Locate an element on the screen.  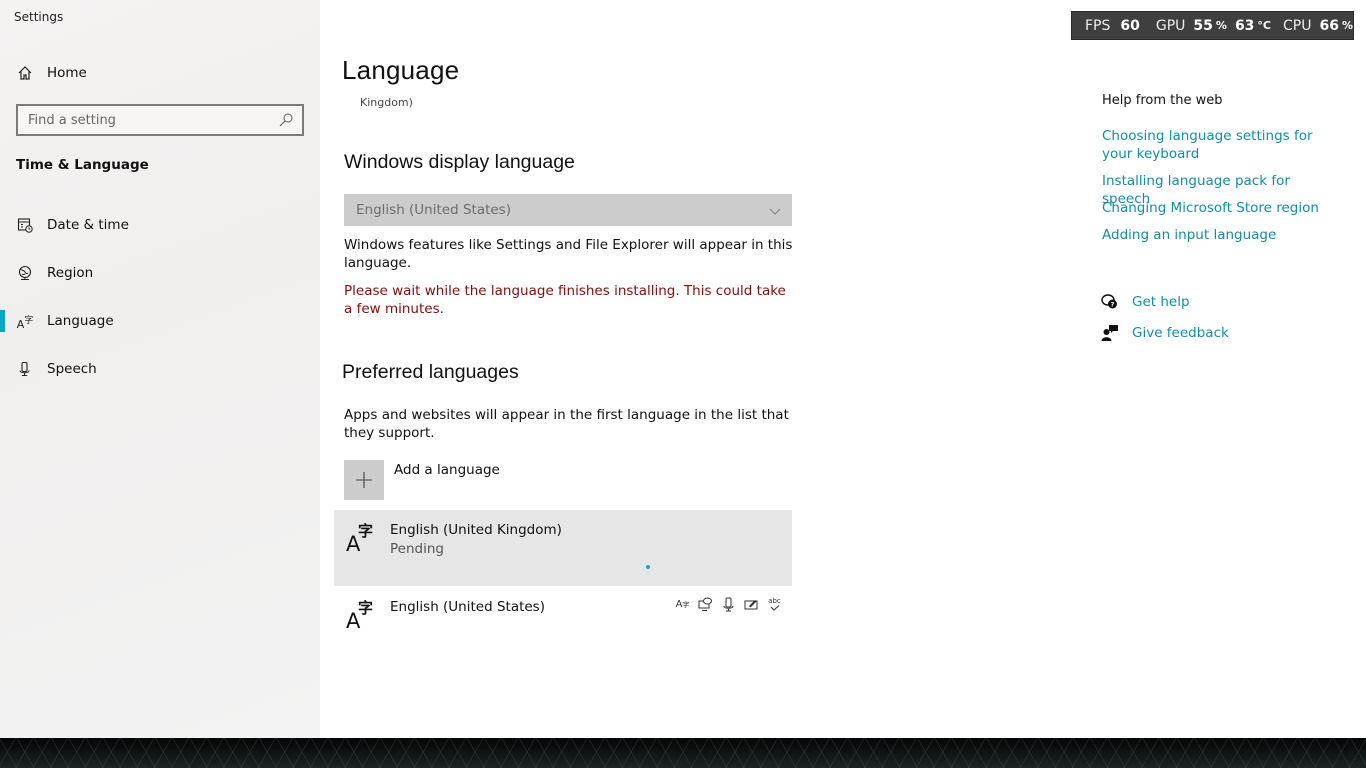
get-help-link: ? Get help is located at coordinates (1145, 302).